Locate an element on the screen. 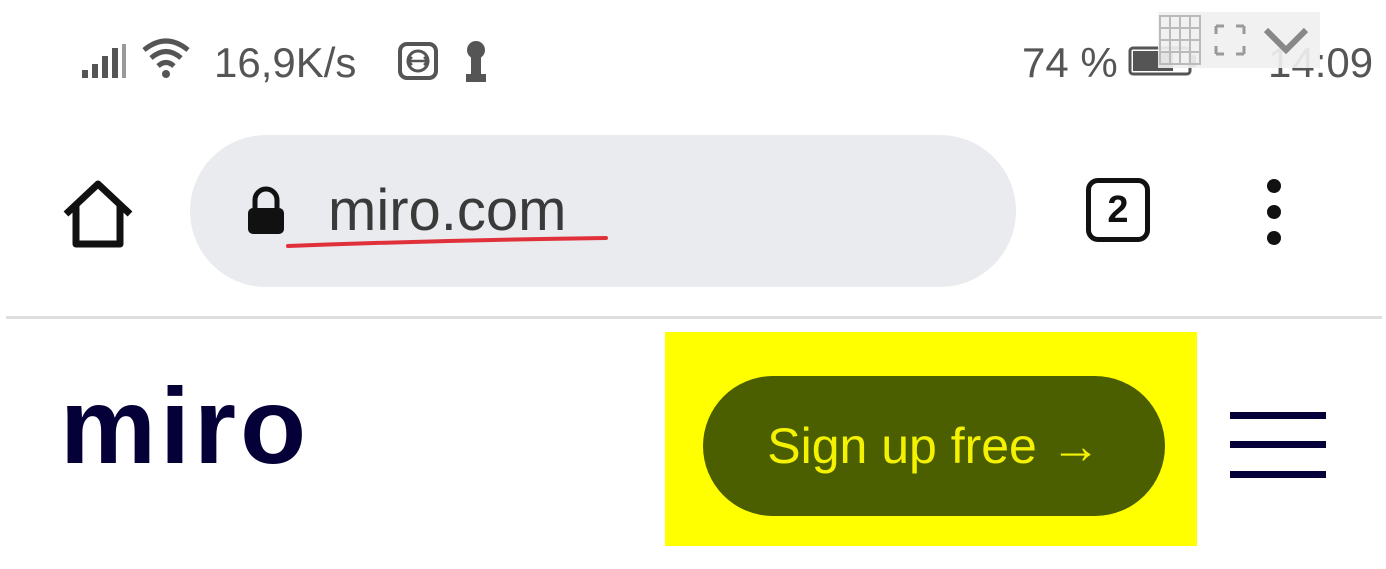 This screenshot has height=569, width=1386. screen-capture-overlay is located at coordinates (1239, 40).